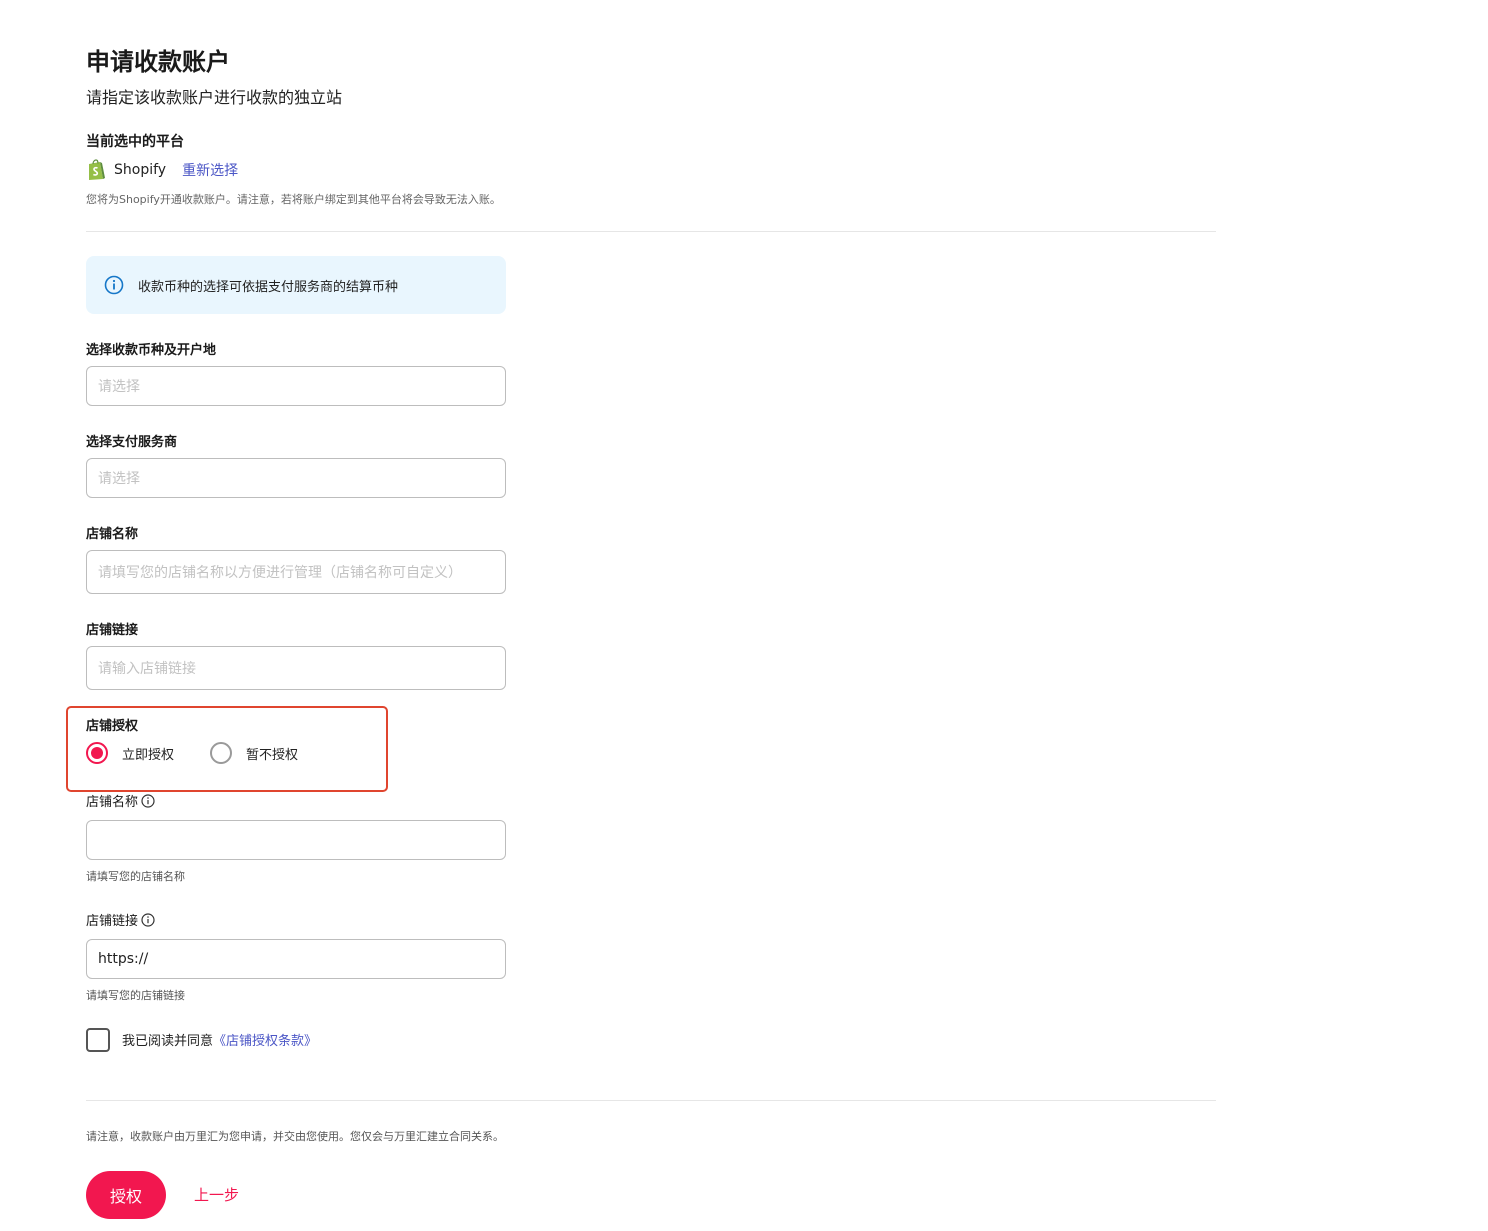  What do you see at coordinates (214, 97) in the screenshot?
I see `page-subtitle: 请指定该收款账户进行收款的独立站` at bounding box center [214, 97].